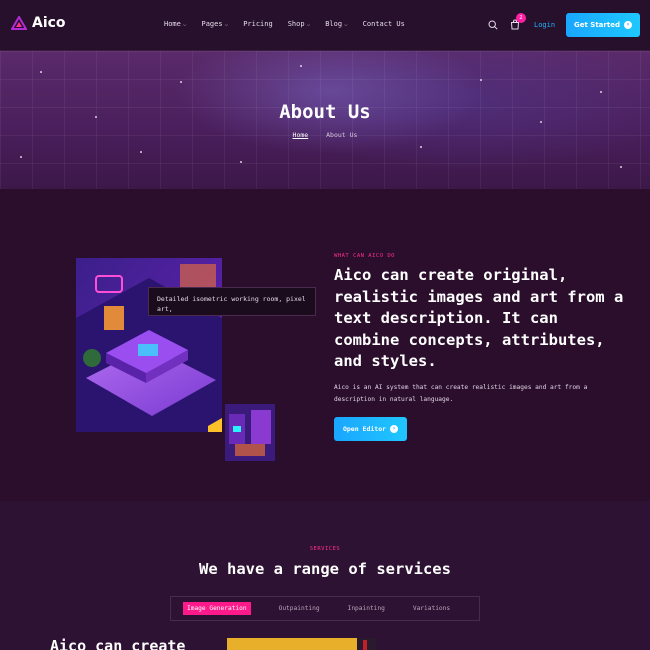 Image resolution: width=650 pixels, height=650 pixels. Describe the element at coordinates (296, 24) in the screenshot. I see `menu-item-label: Shop` at that location.